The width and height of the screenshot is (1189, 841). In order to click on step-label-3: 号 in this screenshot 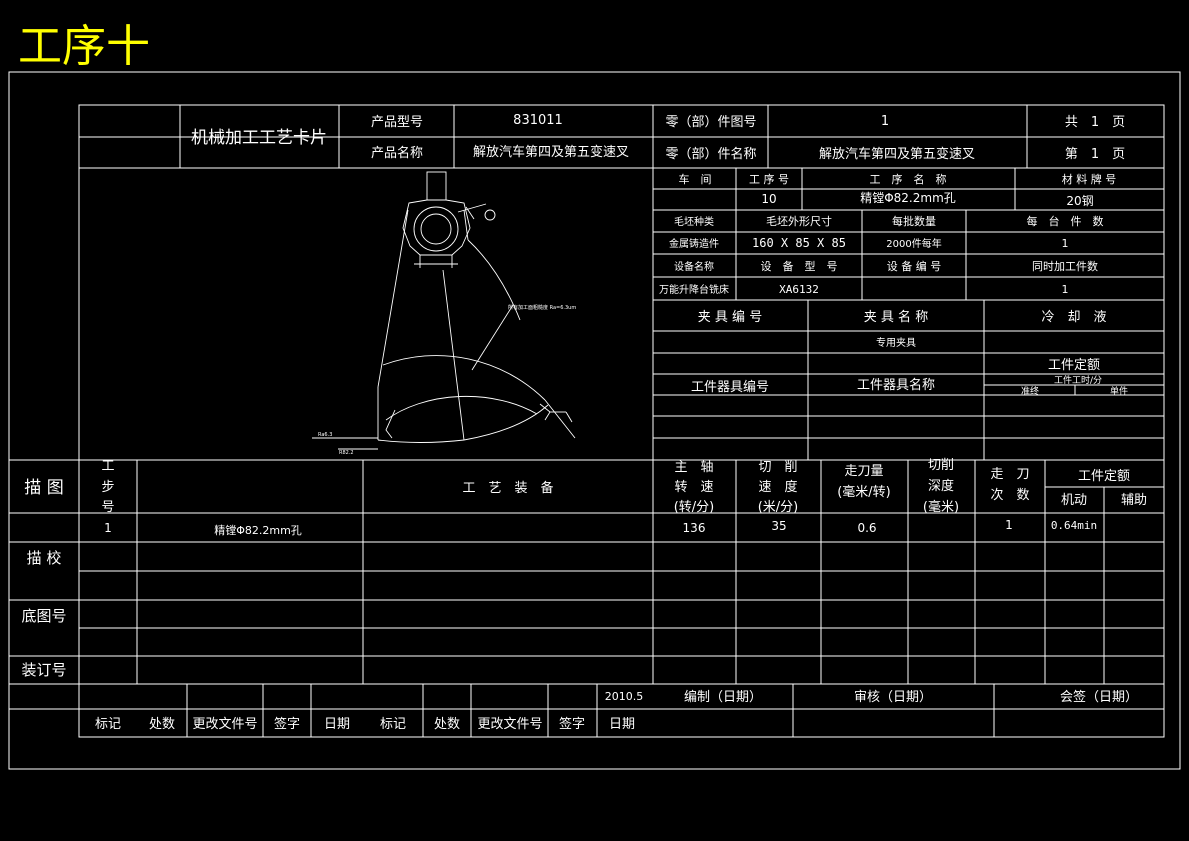, I will do `click(107, 507)`.